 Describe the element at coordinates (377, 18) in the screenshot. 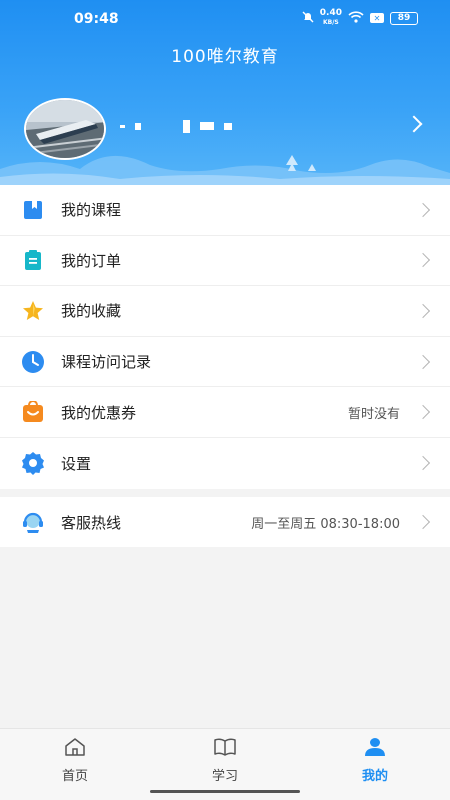

I see `close-box-icon: ✕` at that location.